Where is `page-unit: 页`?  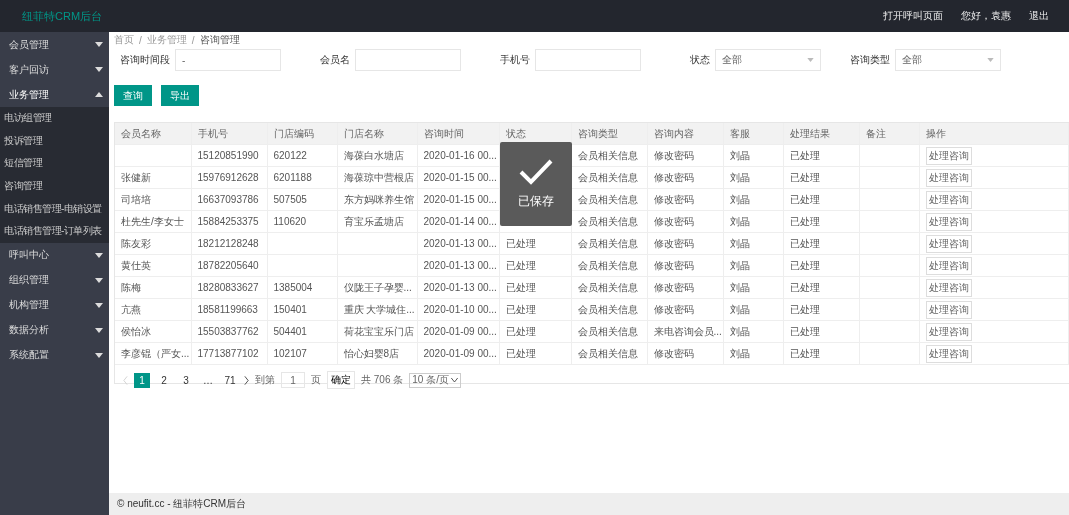
page-unit: 页 is located at coordinates (316, 380).